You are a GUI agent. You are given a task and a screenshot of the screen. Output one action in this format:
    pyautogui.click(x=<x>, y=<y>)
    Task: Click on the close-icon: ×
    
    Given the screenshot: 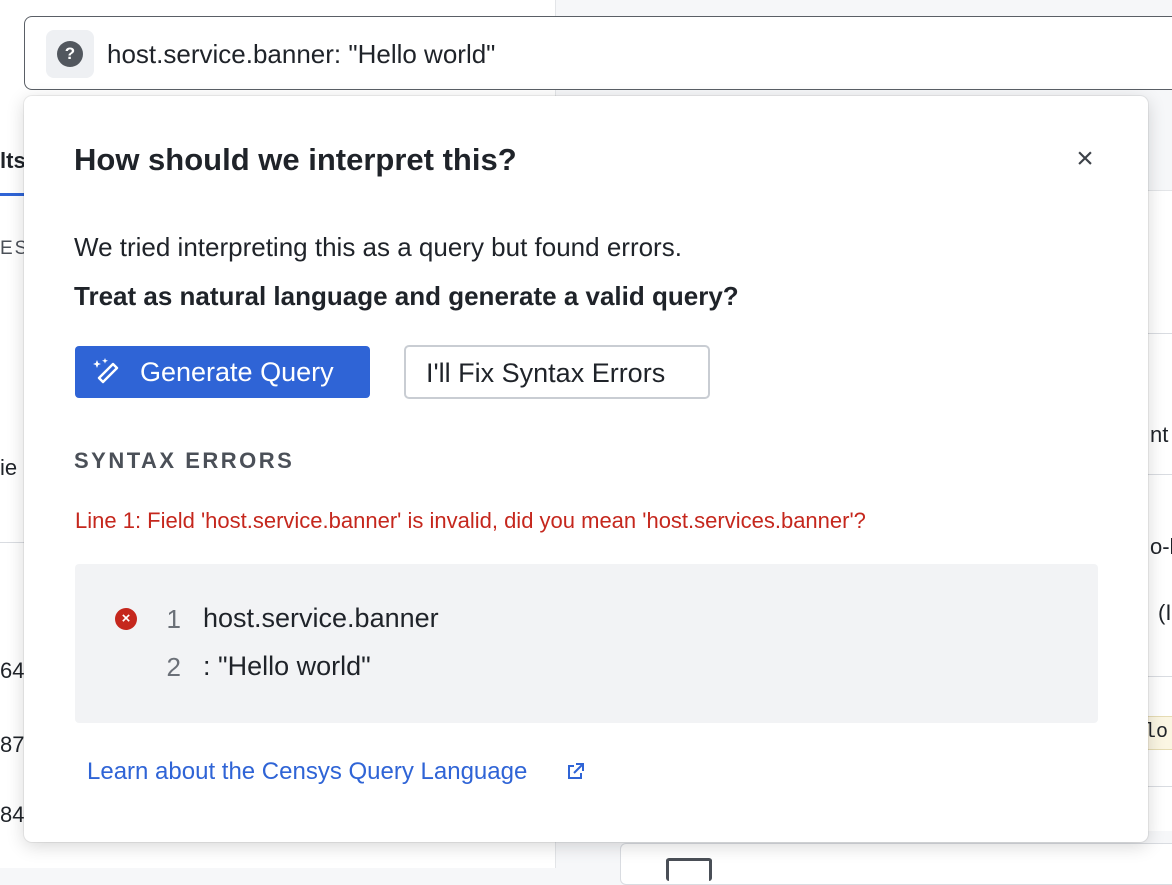 What is the action you would take?
    pyautogui.click(x=1085, y=161)
    